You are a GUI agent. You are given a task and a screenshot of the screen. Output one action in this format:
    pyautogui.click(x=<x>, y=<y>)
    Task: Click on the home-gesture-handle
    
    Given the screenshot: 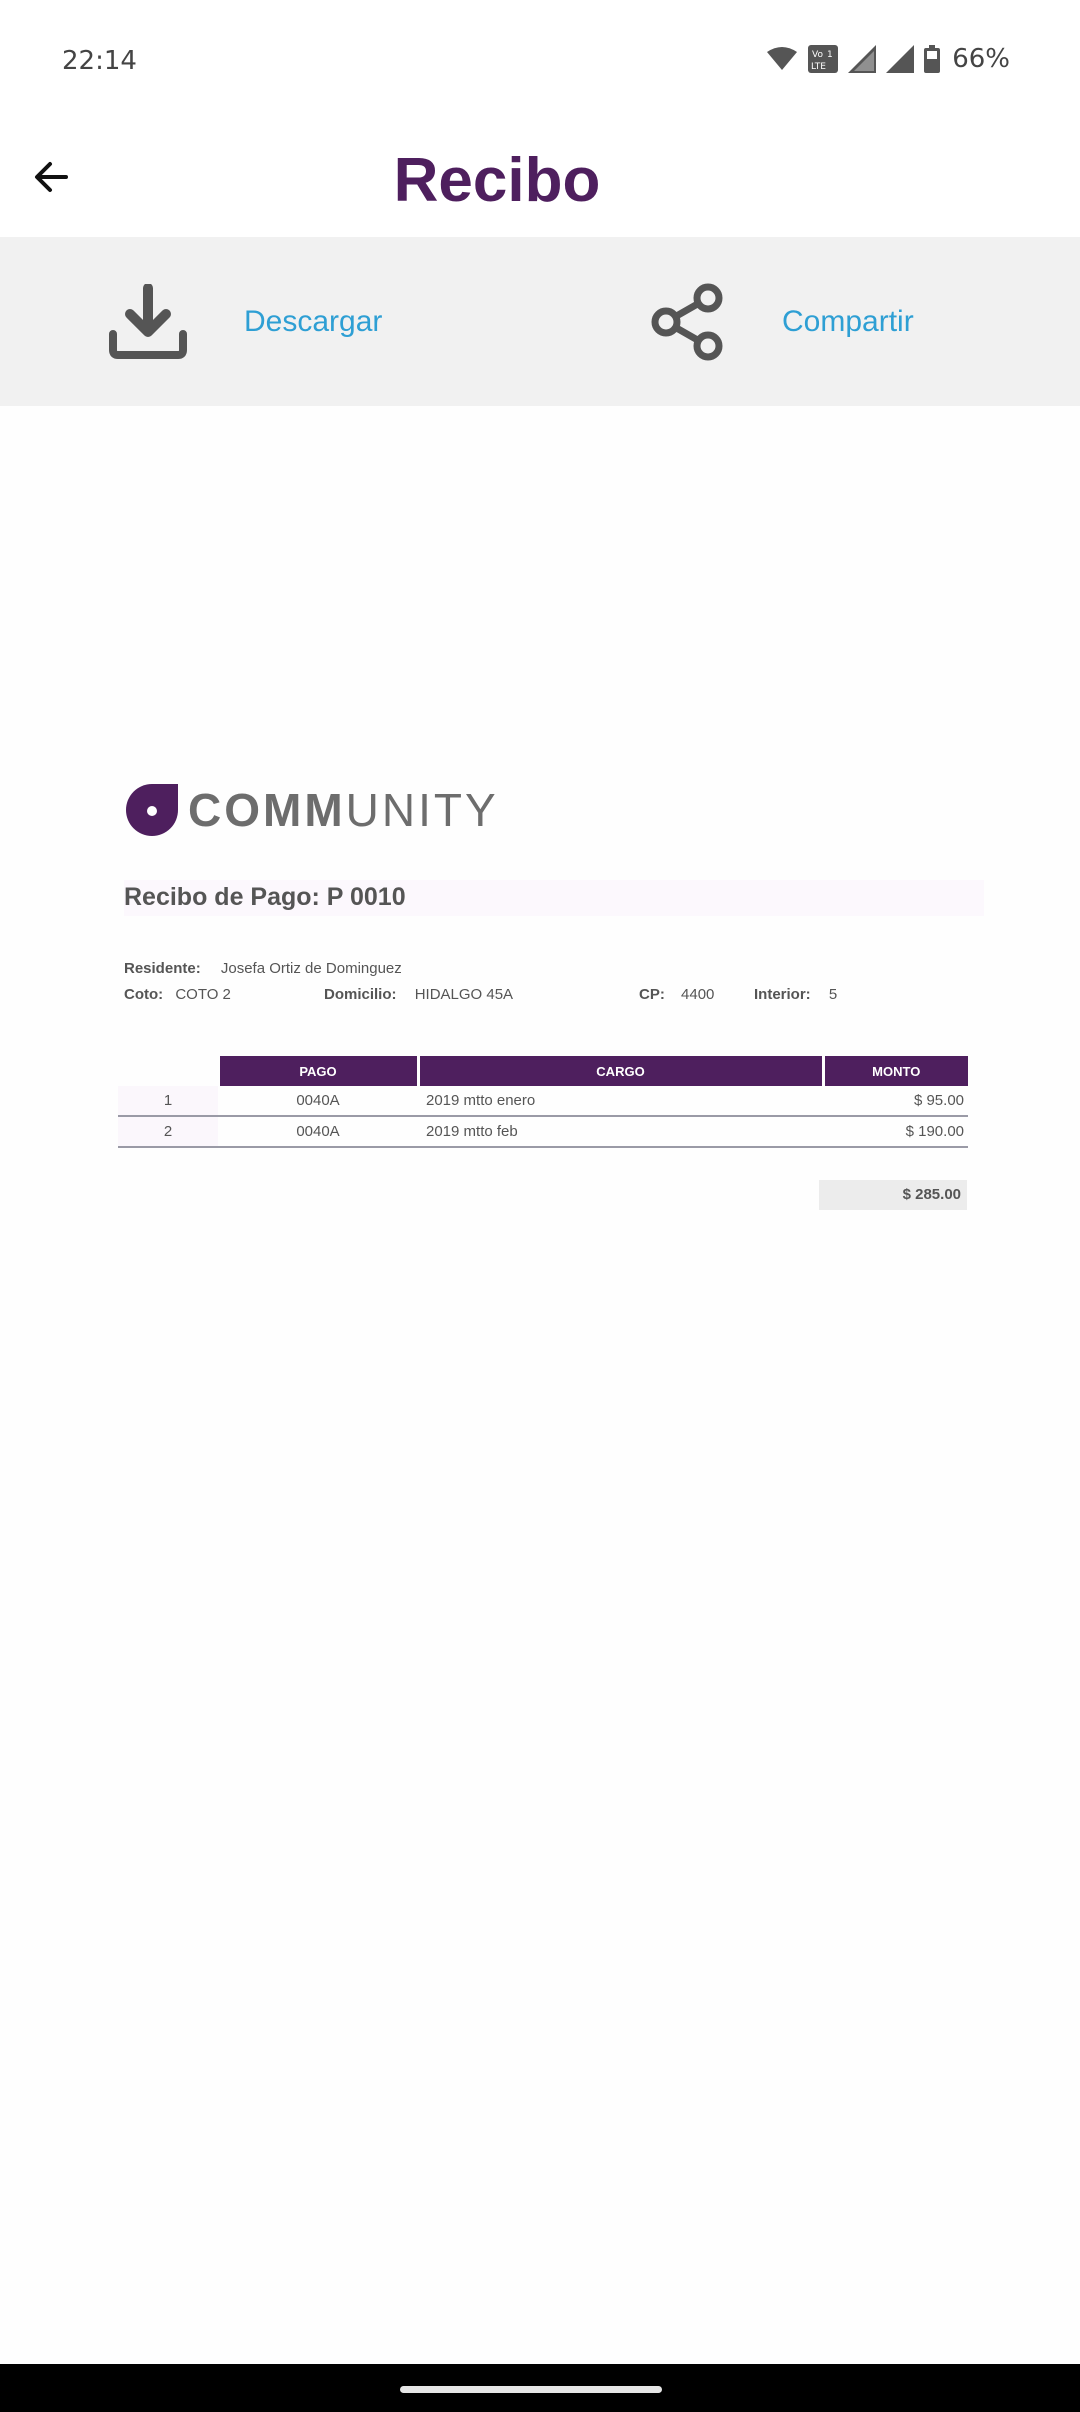 What is the action you would take?
    pyautogui.click(x=531, y=2389)
    